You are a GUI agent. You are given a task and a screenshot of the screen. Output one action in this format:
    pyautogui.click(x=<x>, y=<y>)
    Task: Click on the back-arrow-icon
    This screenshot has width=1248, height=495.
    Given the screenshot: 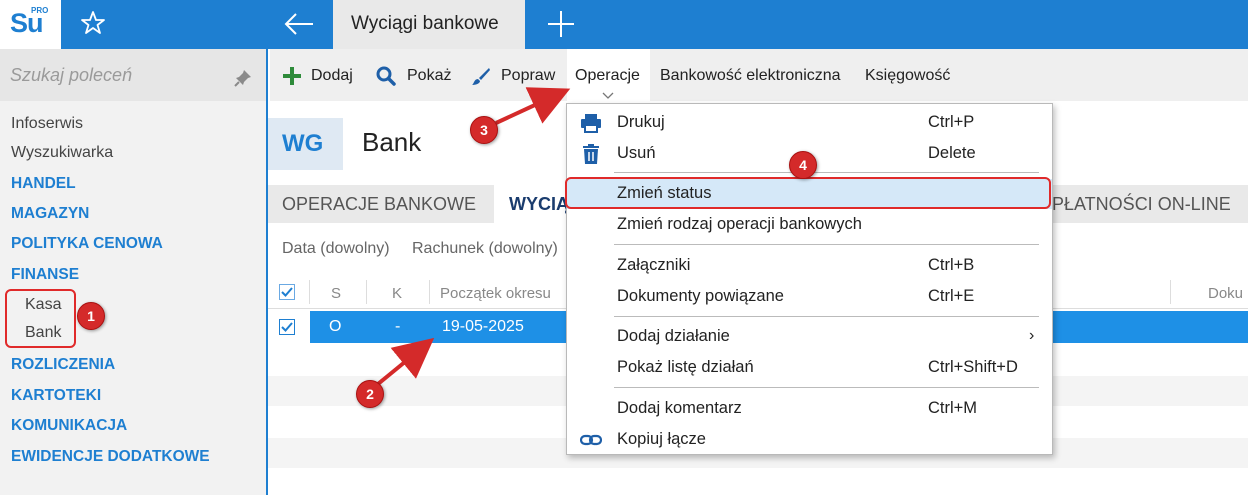 What is the action you would take?
    pyautogui.click(x=299, y=24)
    